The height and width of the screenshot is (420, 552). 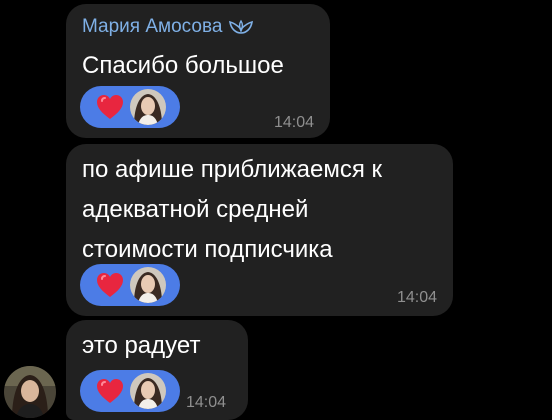 I want to click on sender-name-row: Мария Амосова, so click(x=168, y=27).